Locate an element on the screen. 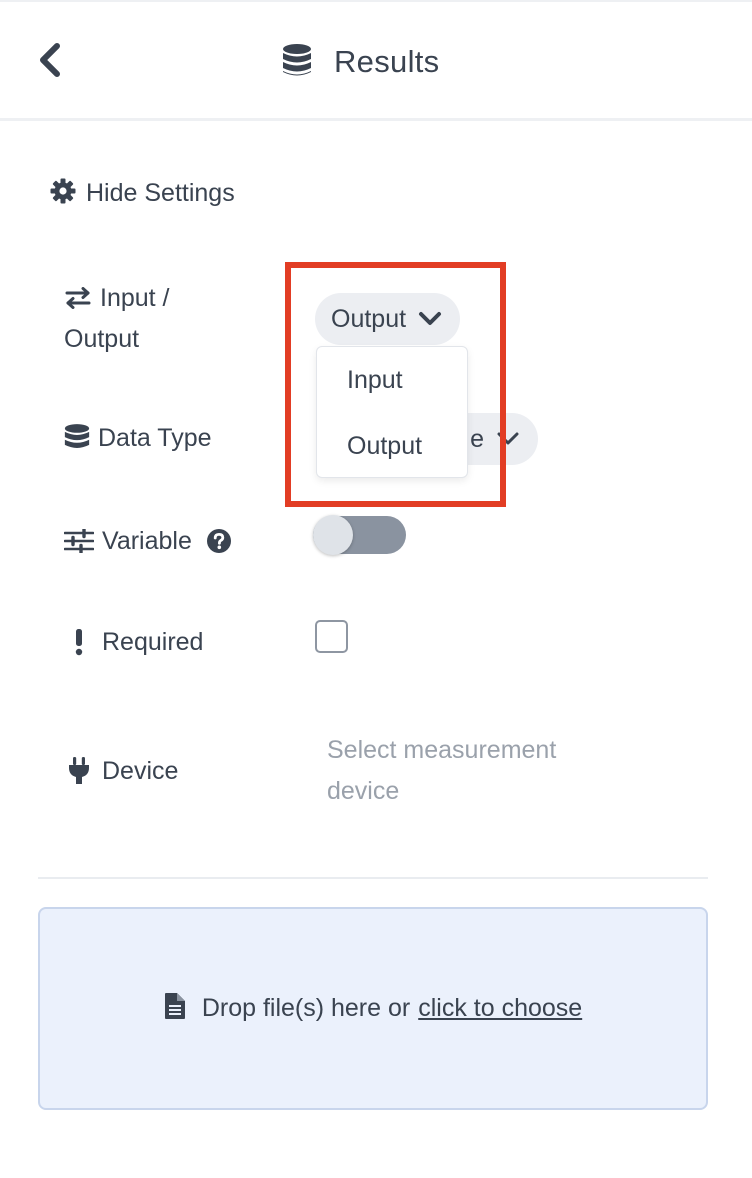  input-output-label-line1: Input / is located at coordinates (135, 298).